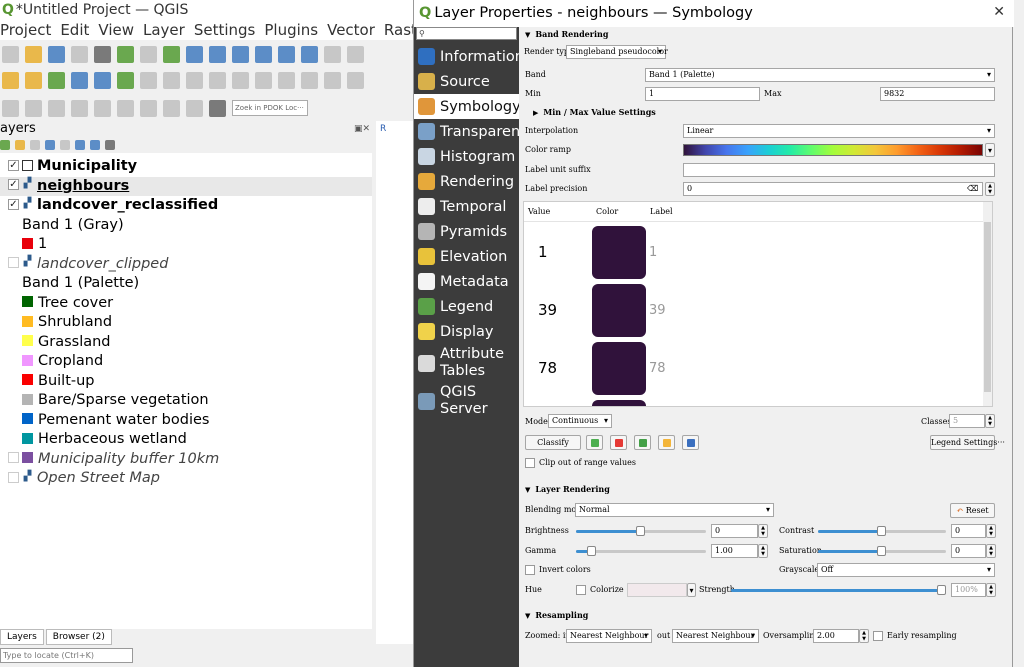 The image size is (1024, 667). I want to click on contrast-slider, so click(882, 531).